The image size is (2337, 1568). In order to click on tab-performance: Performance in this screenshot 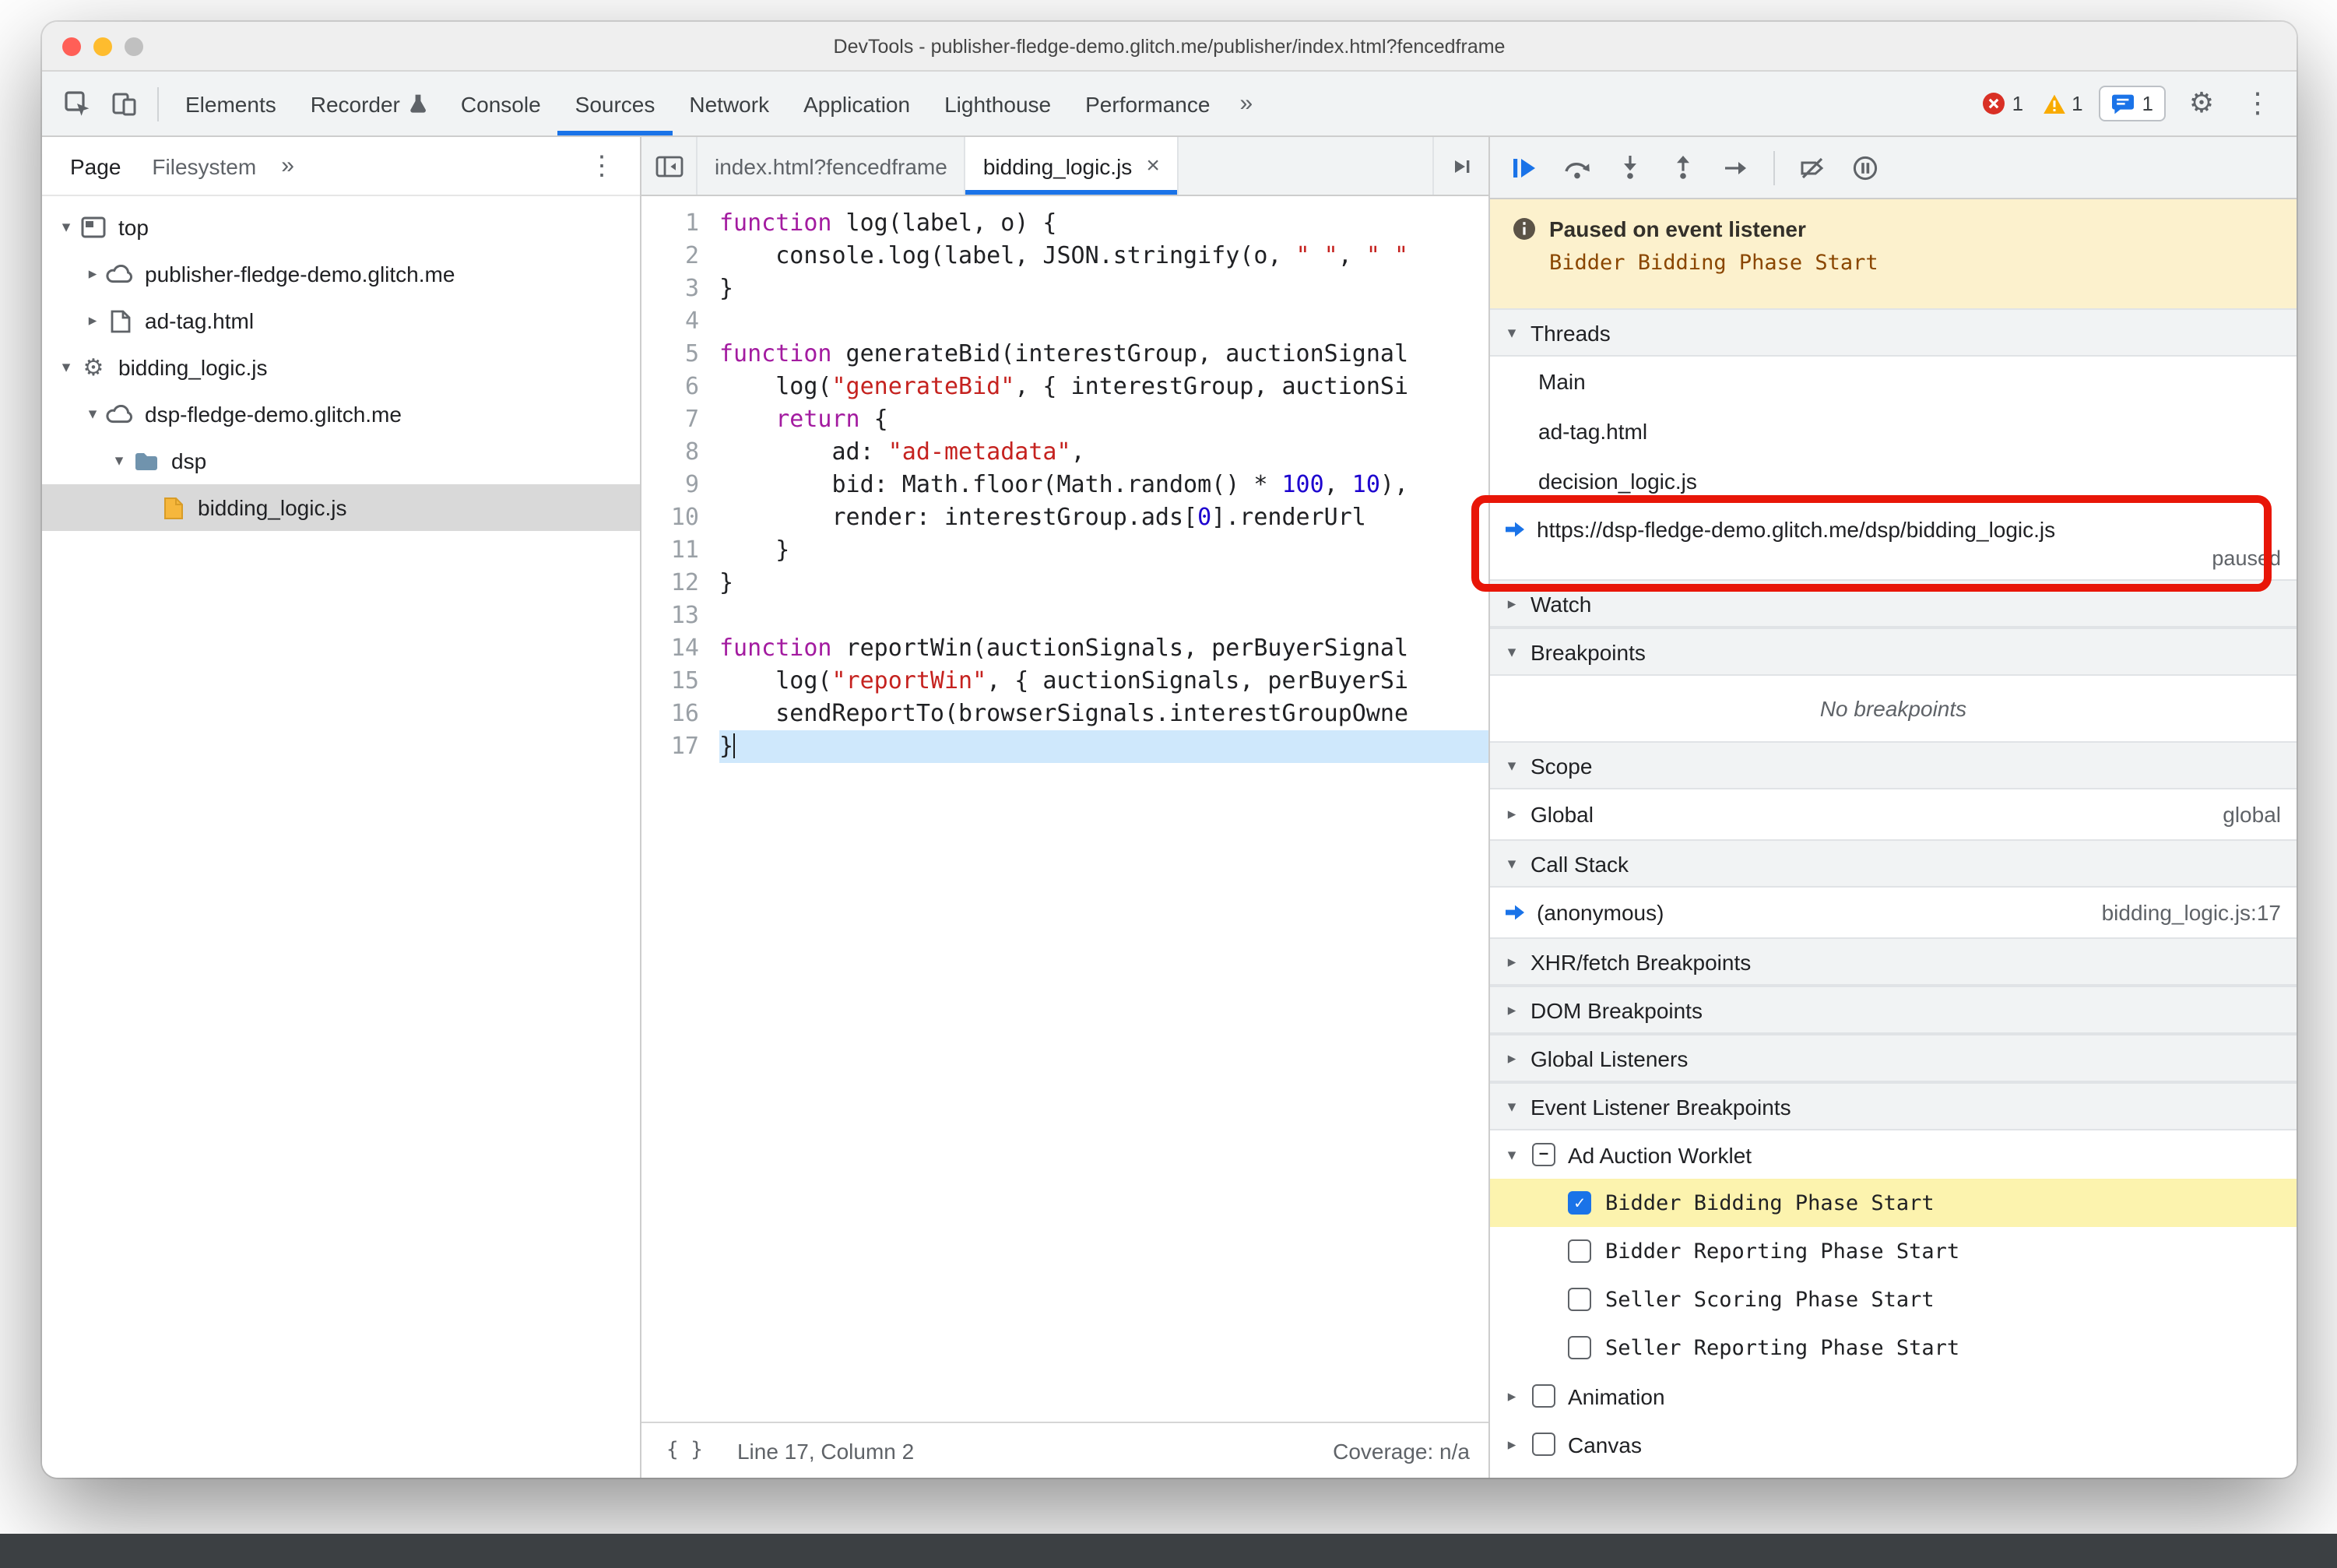, I will do `click(1148, 103)`.